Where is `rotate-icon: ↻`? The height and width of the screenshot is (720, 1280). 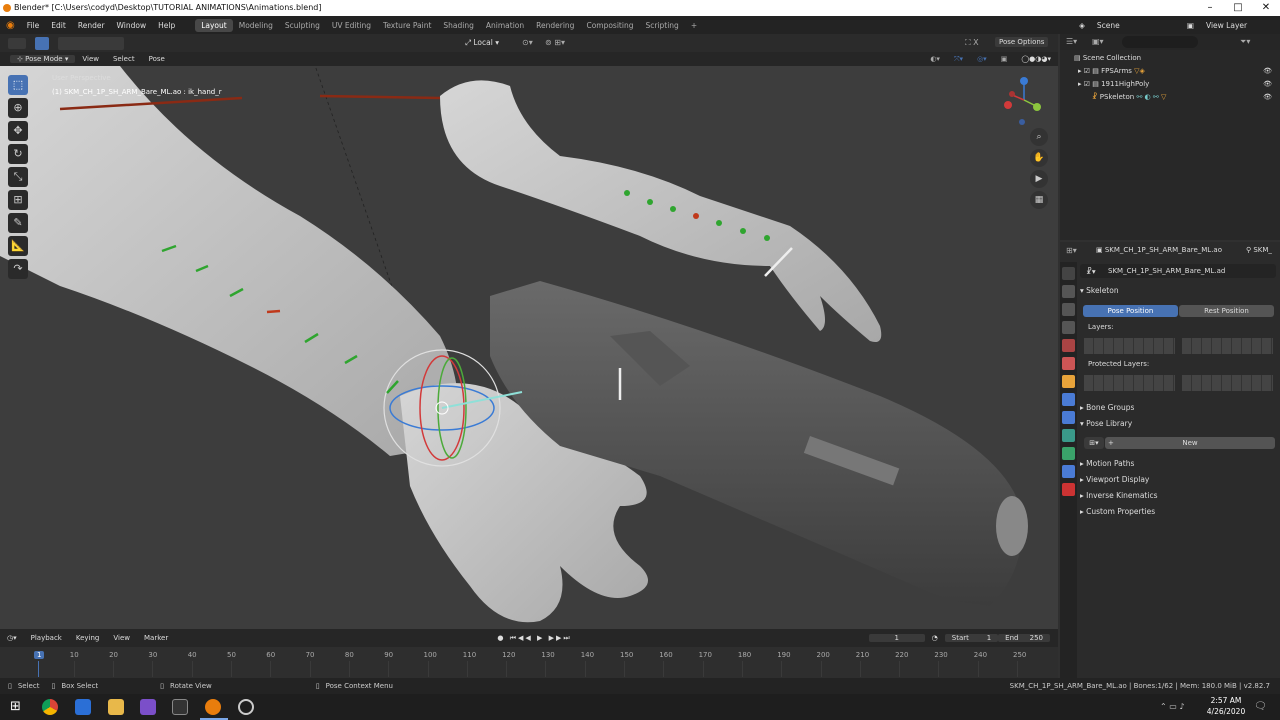
rotate-icon: ↻ is located at coordinates (18, 154).